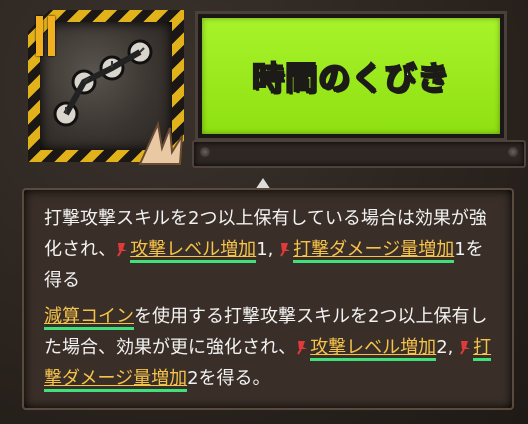  What do you see at coordinates (51, 38) in the screenshot?
I see `rank-badge` at bounding box center [51, 38].